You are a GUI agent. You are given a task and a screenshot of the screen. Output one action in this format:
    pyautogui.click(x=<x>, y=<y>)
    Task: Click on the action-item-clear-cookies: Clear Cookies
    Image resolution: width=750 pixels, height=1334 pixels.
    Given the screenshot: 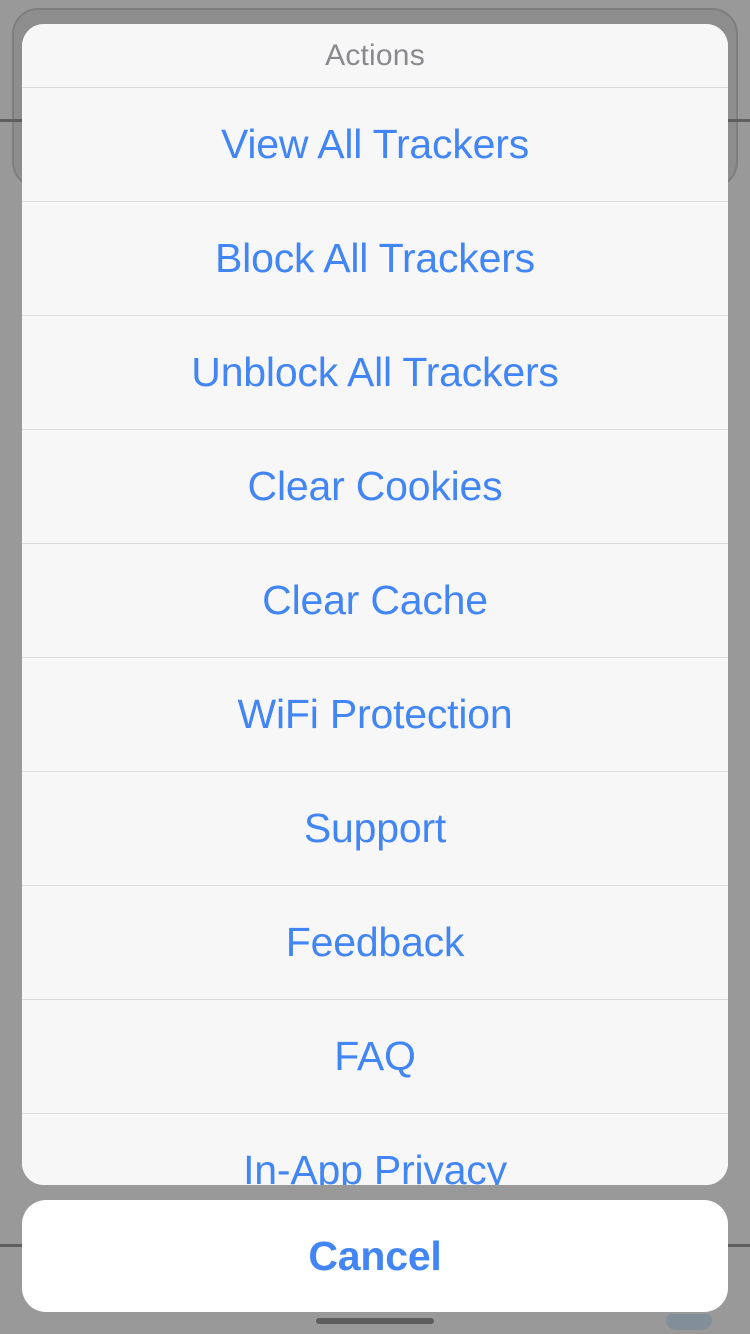 What is the action you would take?
    pyautogui.click(x=375, y=487)
    